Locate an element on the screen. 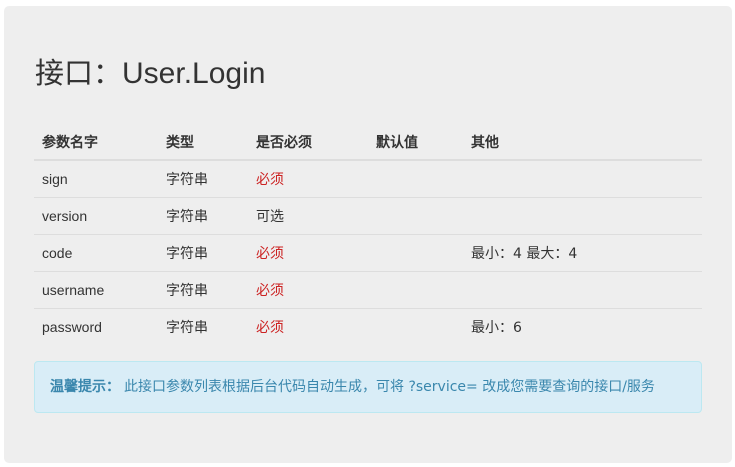 The image size is (735, 467). table-row: code 字符串 必须 最小：4 最大：4 is located at coordinates (368, 253).